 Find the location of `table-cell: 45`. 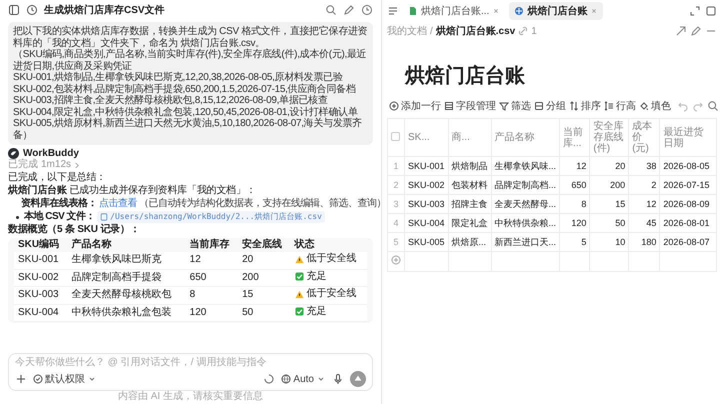

table-cell: 45 is located at coordinates (644, 223).